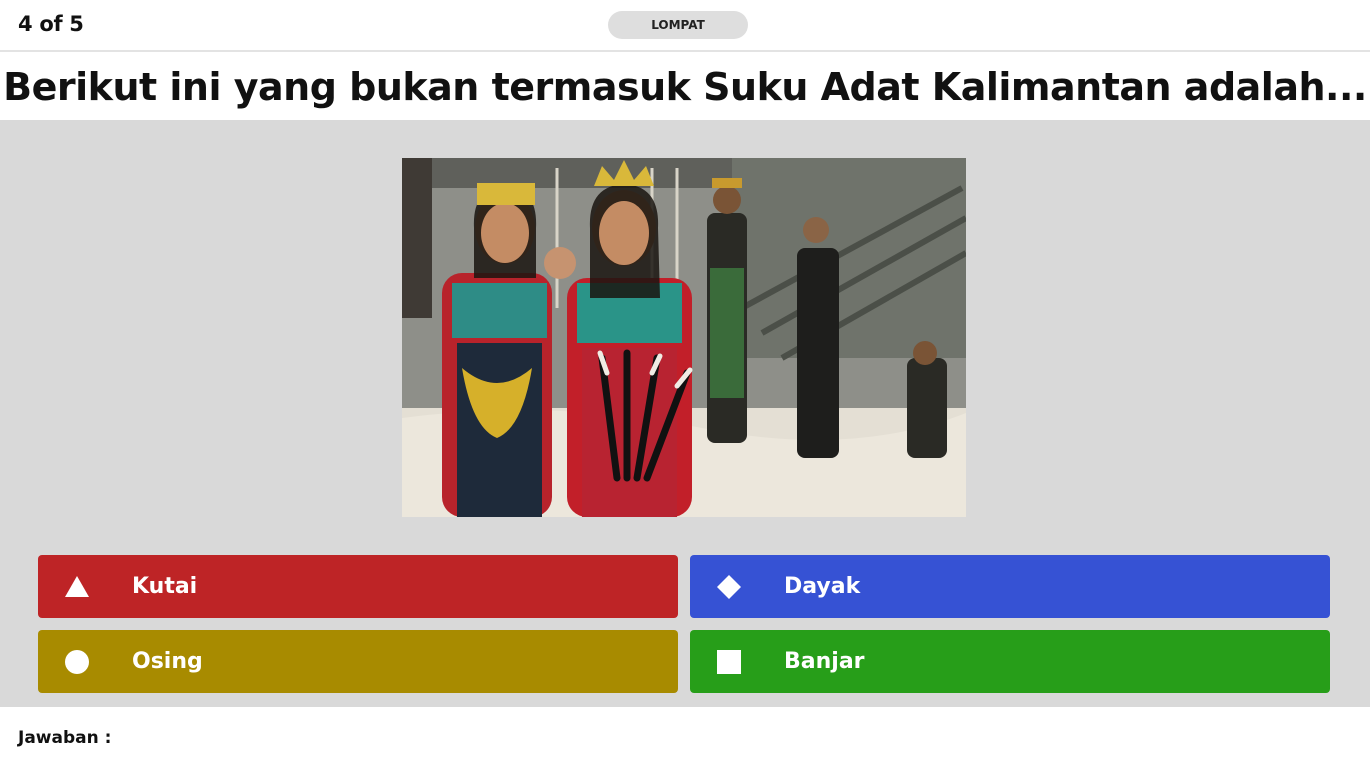  What do you see at coordinates (358, 661) in the screenshot?
I see `answer-option-3: Osing` at bounding box center [358, 661].